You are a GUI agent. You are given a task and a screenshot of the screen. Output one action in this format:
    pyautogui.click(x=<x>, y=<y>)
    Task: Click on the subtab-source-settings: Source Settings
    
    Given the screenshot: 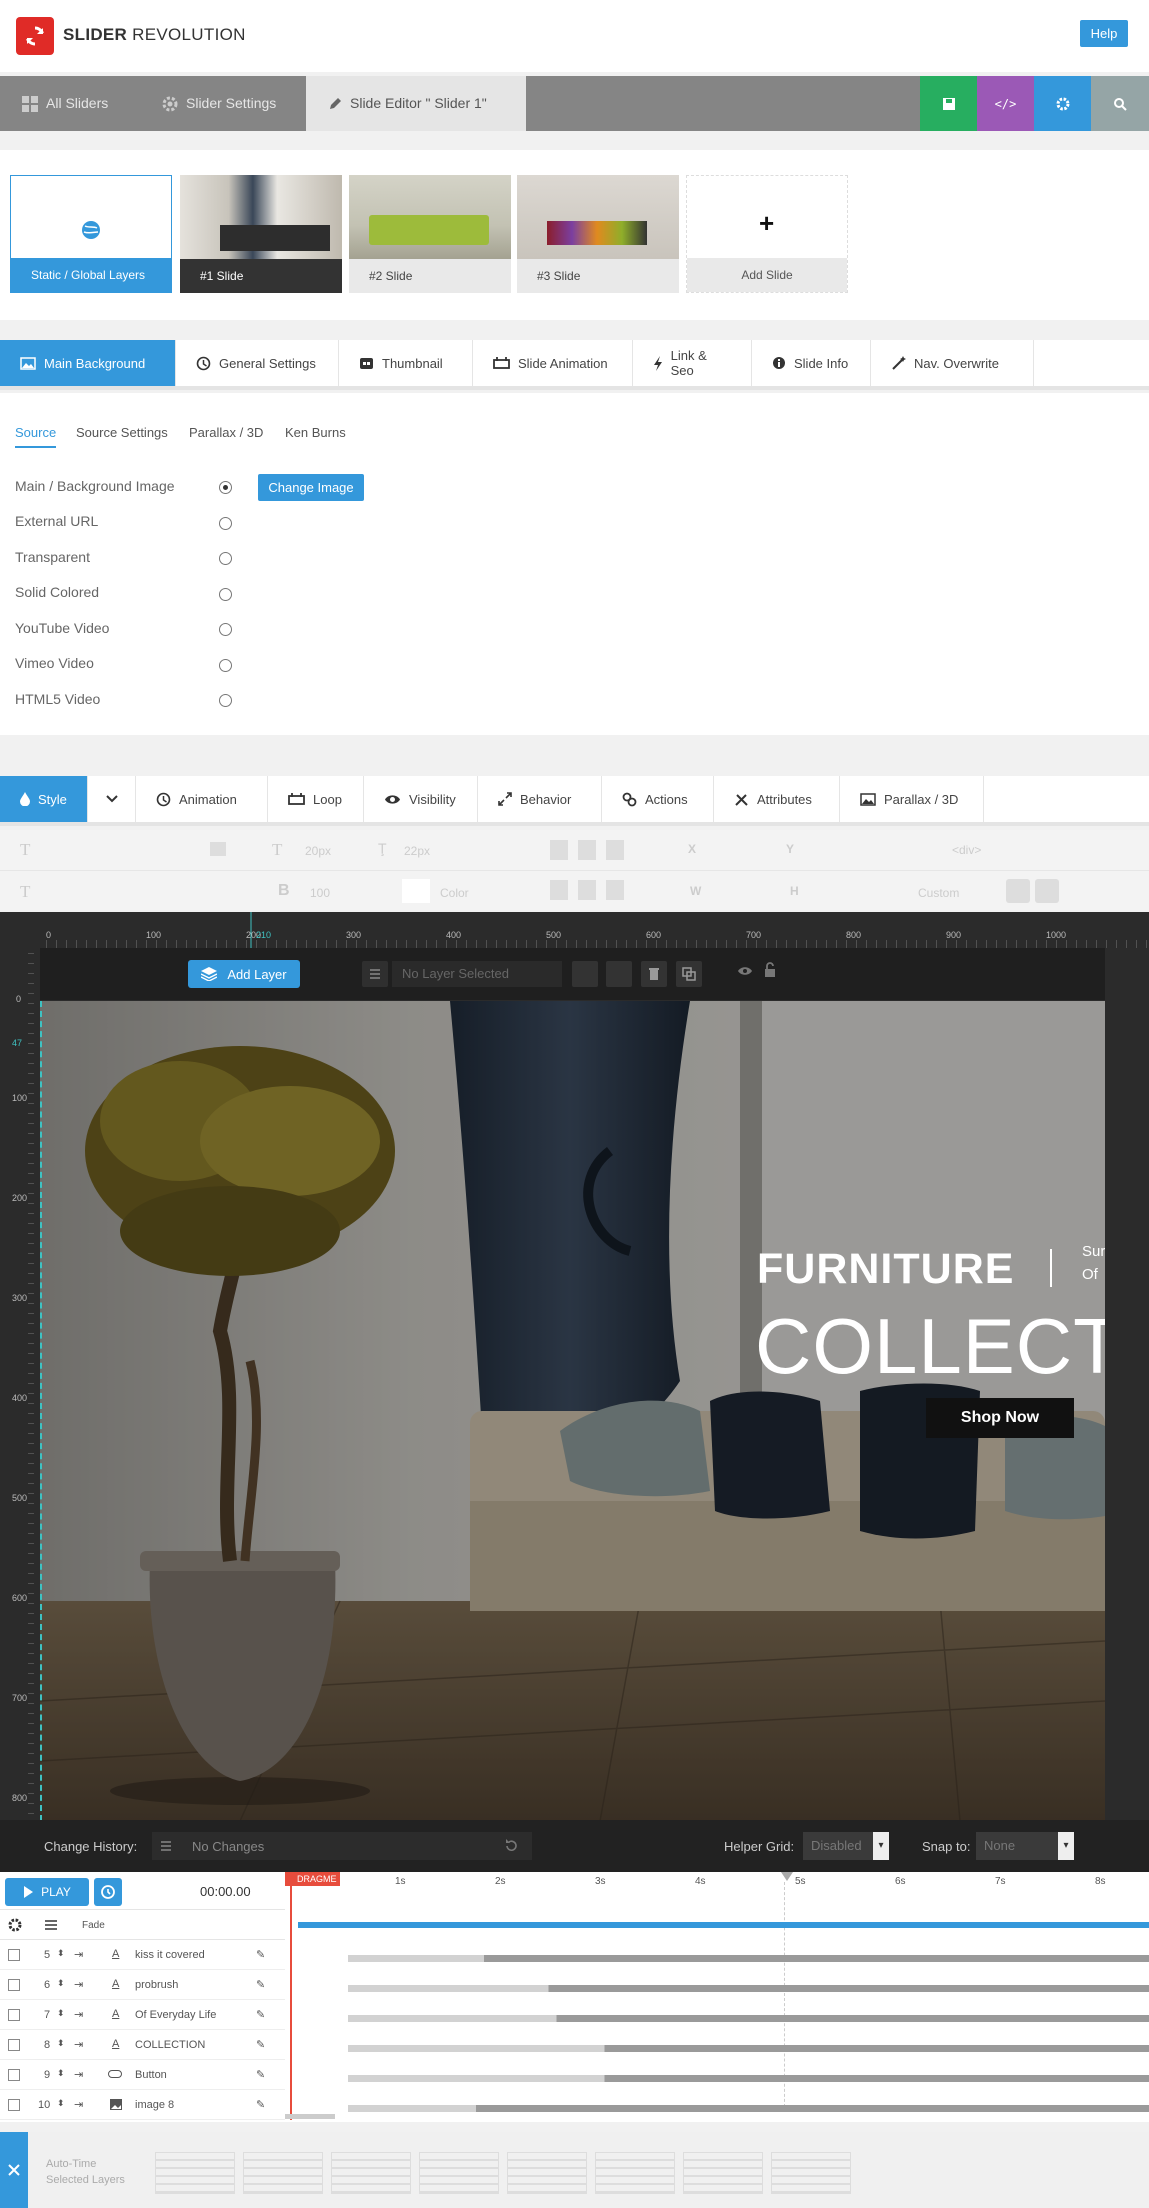 What is the action you would take?
    pyautogui.click(x=122, y=432)
    